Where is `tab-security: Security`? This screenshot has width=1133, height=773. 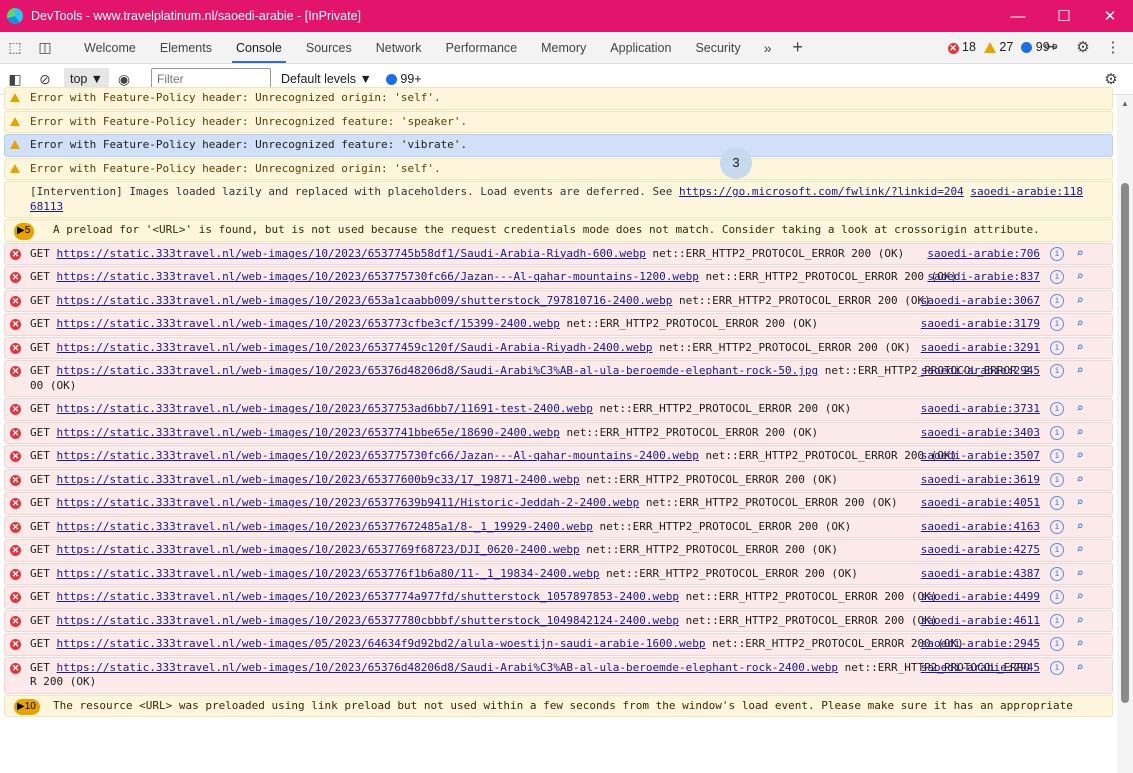 tab-security: Security is located at coordinates (717, 48).